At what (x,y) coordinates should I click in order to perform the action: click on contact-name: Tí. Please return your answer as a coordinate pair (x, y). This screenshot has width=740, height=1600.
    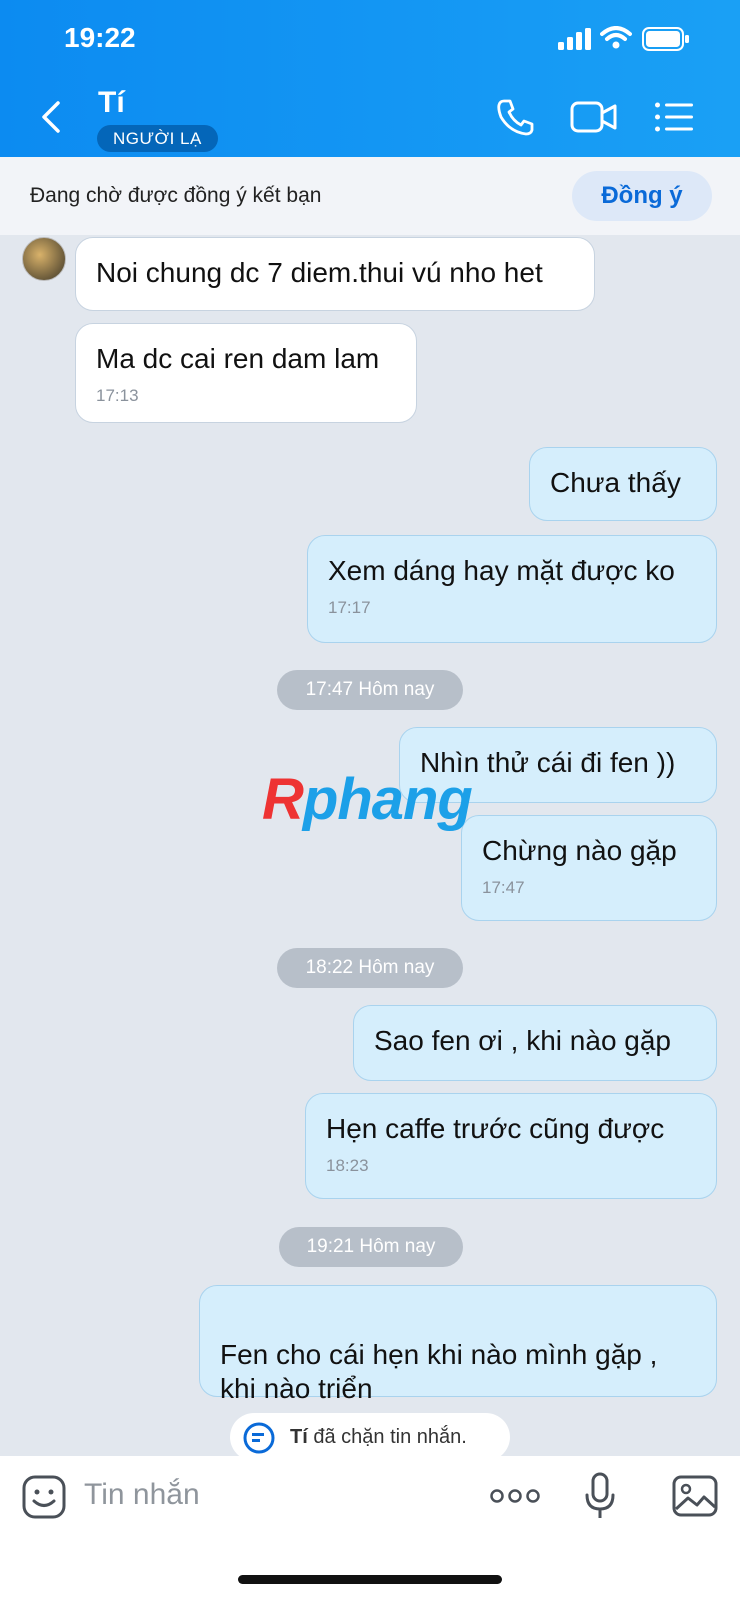
    Looking at the image, I should click on (111, 103).